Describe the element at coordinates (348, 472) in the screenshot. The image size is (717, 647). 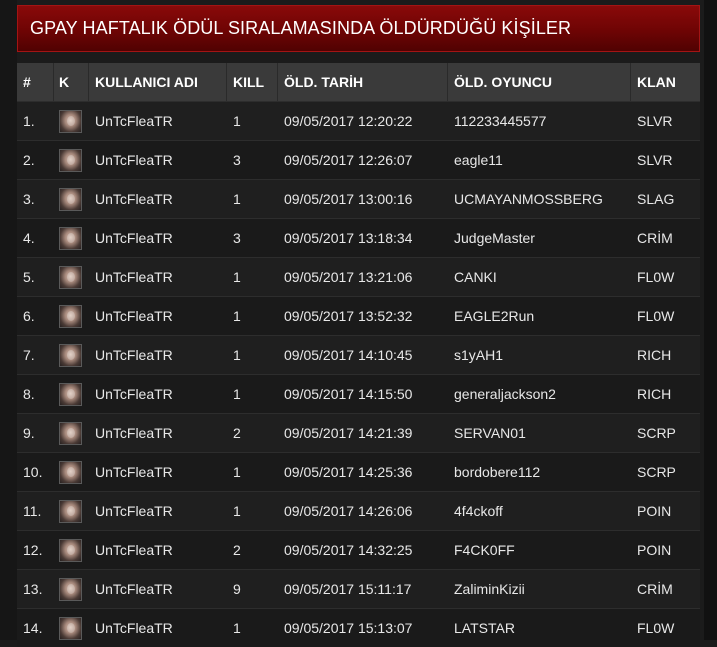
I see `kill-date: 09/05/2017 14:25:36` at that location.